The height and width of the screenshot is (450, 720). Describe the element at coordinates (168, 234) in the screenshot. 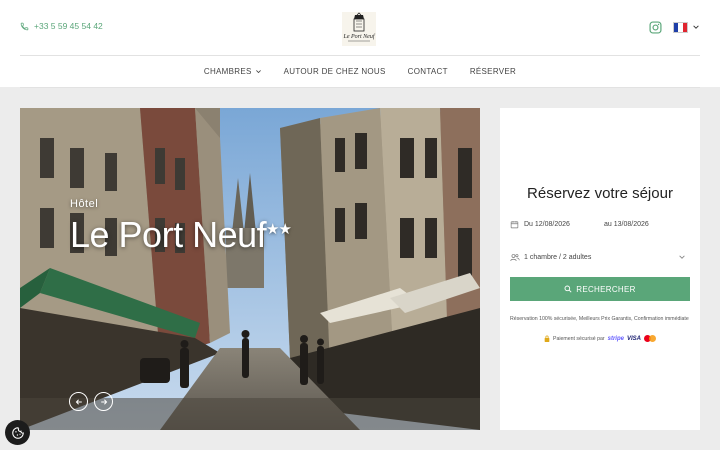

I see `hero-title: Le Port Neuf` at that location.